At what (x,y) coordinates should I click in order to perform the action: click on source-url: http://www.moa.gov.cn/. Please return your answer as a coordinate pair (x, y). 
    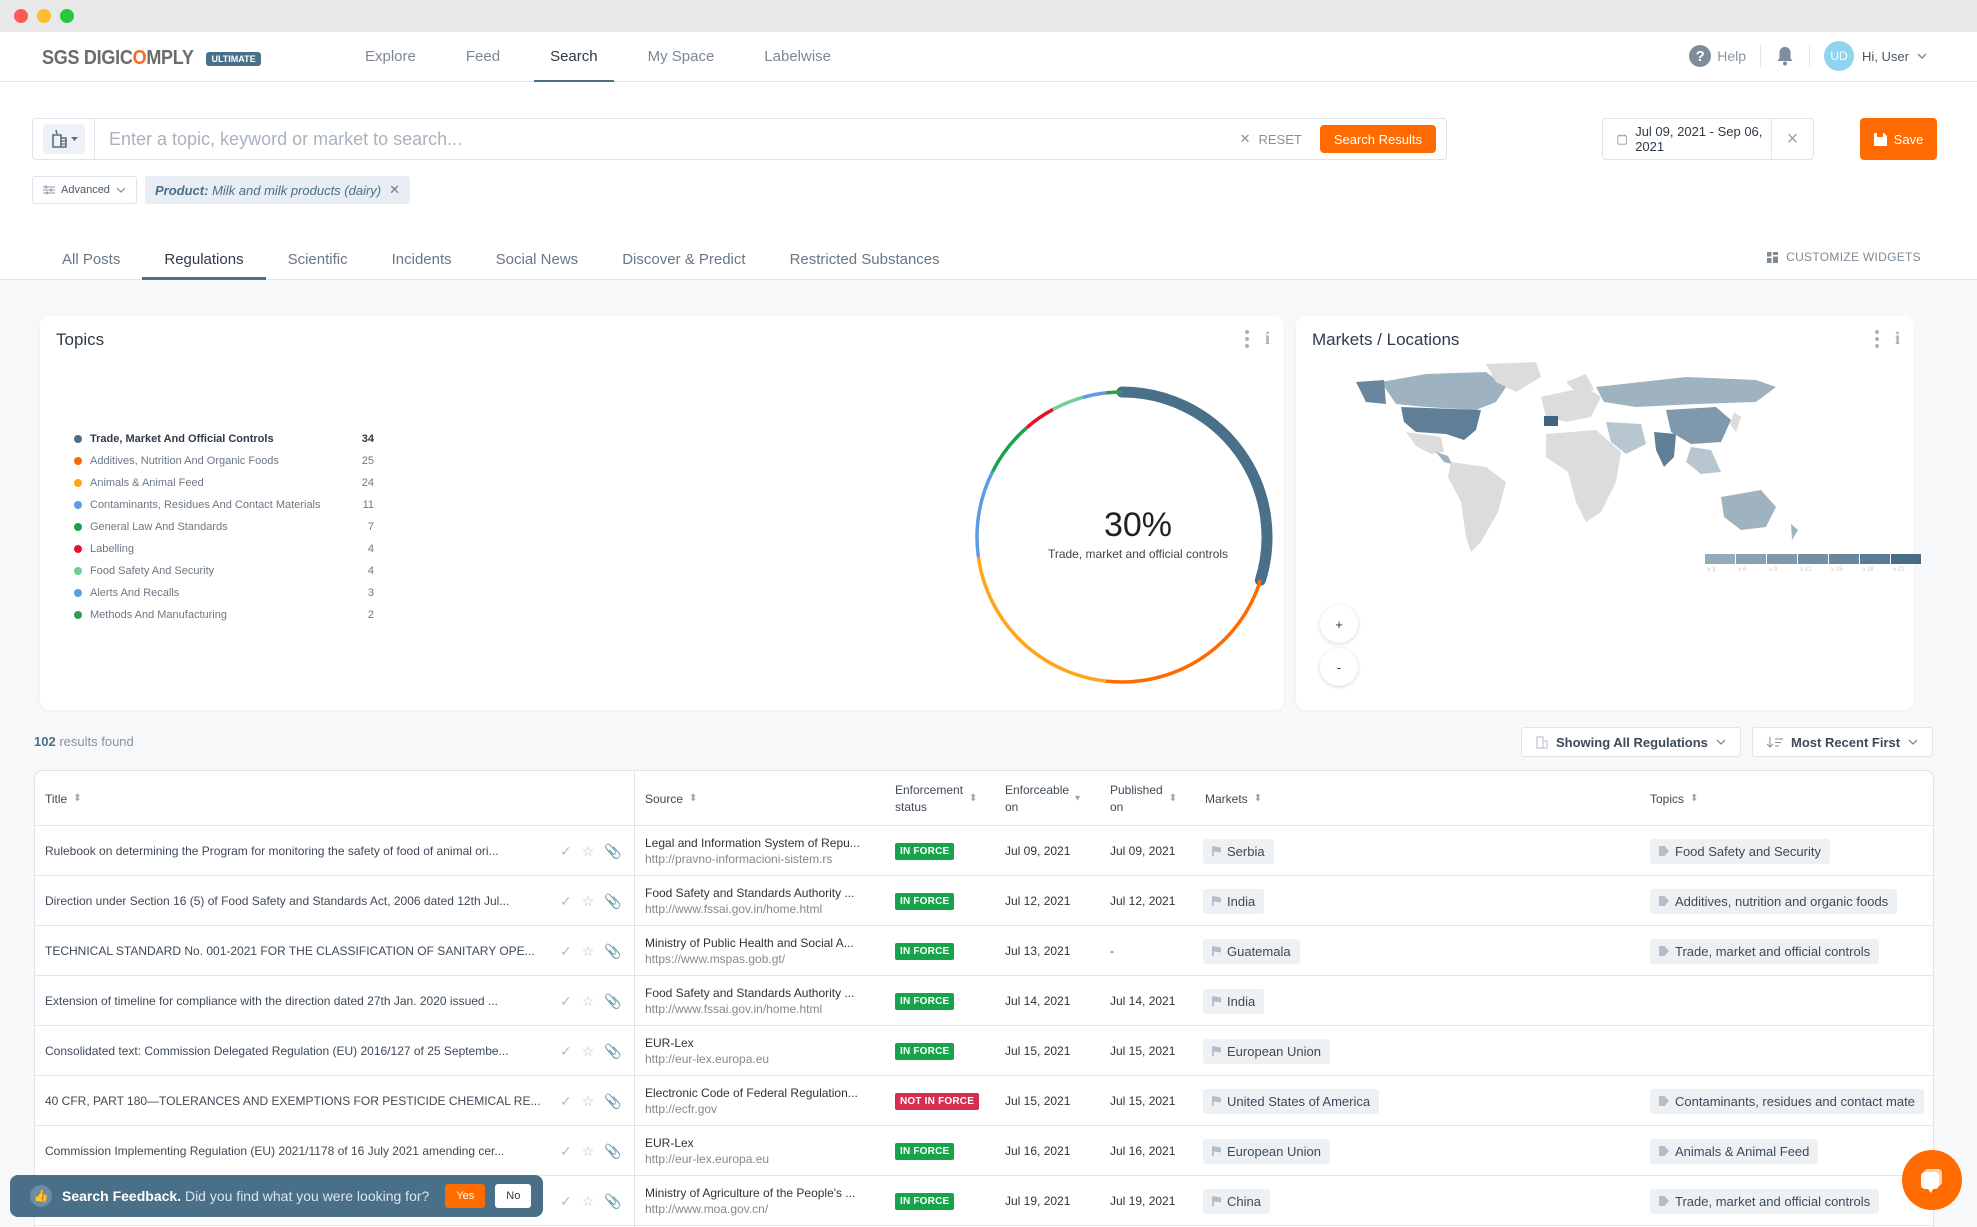
    Looking at the image, I should click on (706, 1209).